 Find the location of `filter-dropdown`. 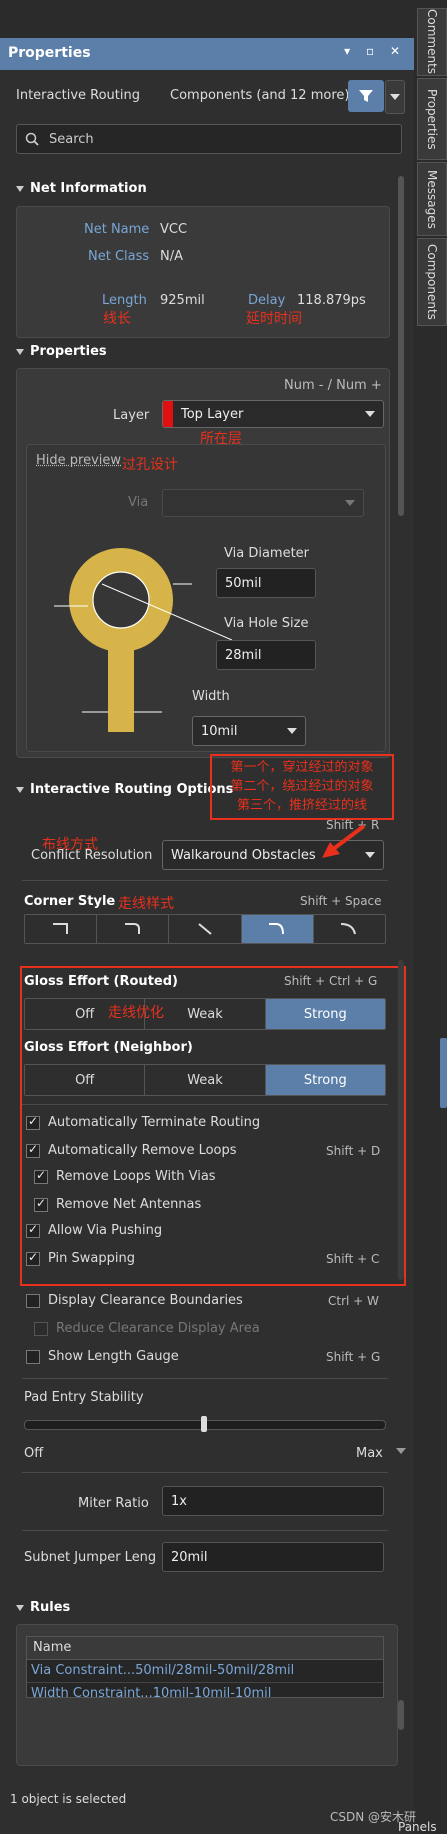

filter-dropdown is located at coordinates (395, 97).